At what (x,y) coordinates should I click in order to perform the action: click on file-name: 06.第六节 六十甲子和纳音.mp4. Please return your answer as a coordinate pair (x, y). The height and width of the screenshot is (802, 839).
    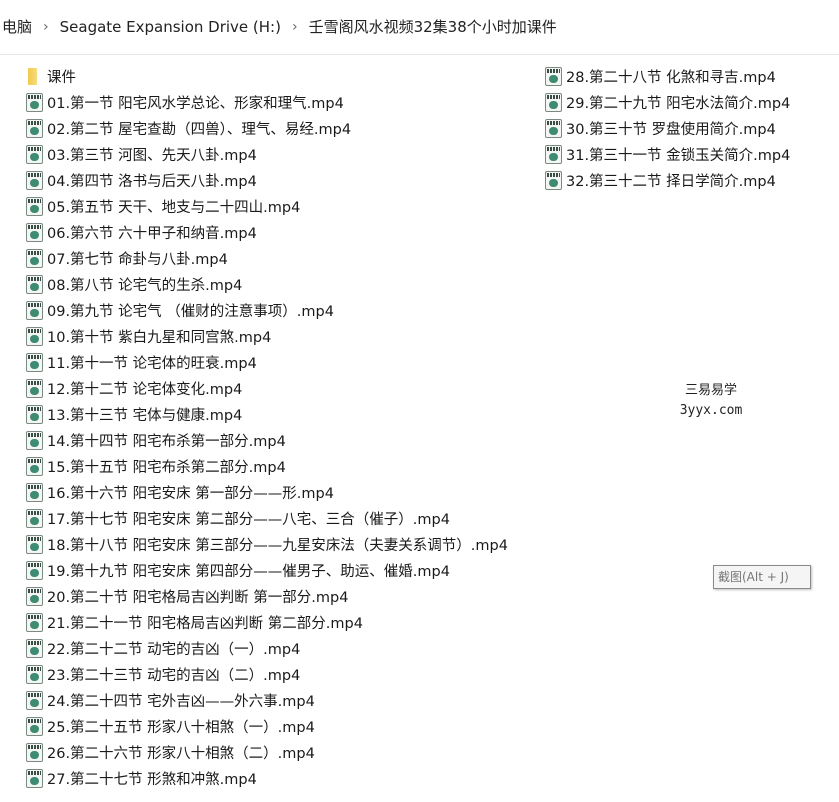
    Looking at the image, I should click on (152, 233).